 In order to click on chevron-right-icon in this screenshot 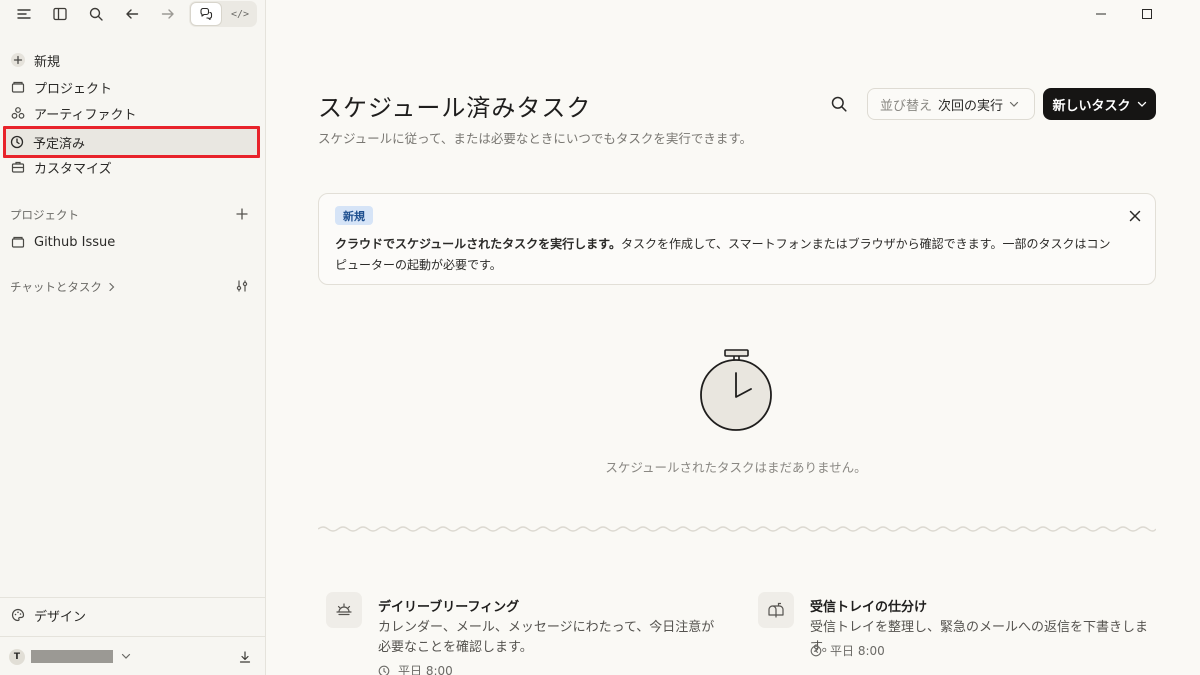, I will do `click(112, 287)`.